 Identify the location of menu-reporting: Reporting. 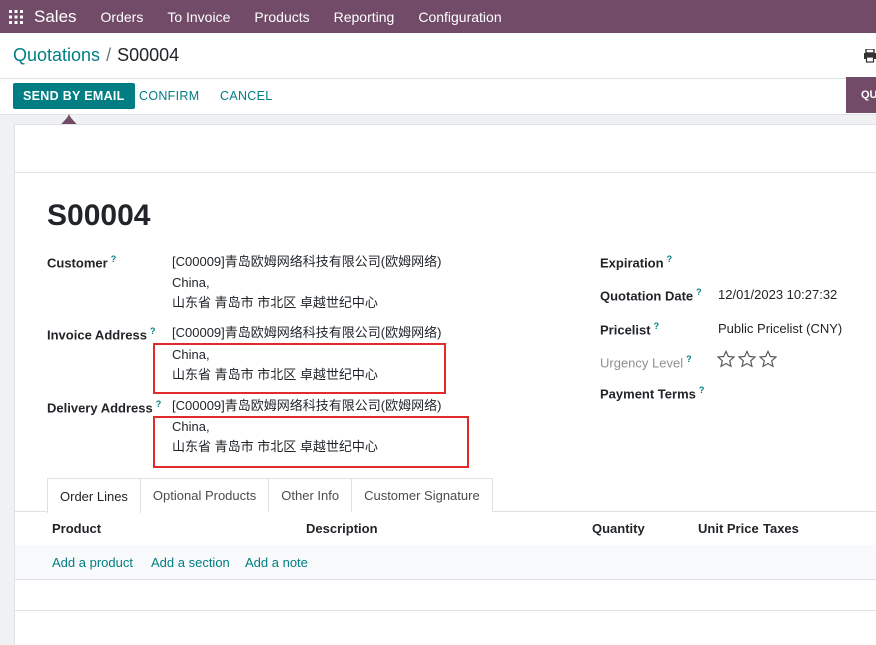
(364, 17).